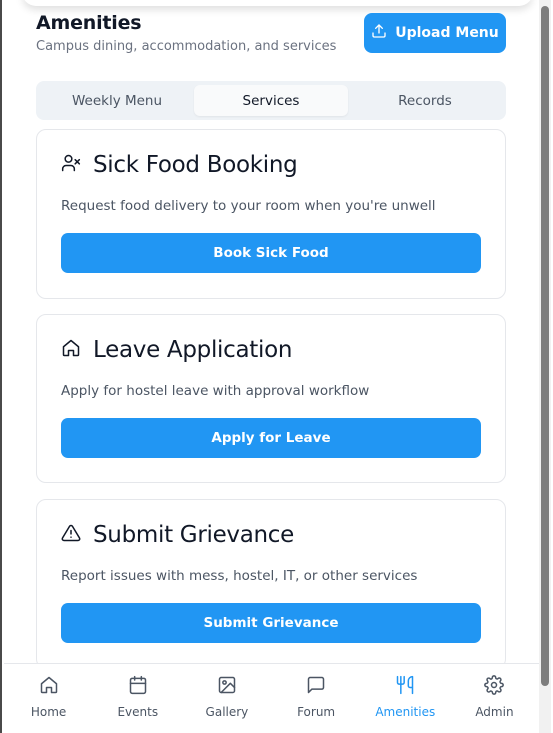  What do you see at coordinates (271, 438) in the screenshot?
I see `apply-for-leave-button: Apply for Leave` at bounding box center [271, 438].